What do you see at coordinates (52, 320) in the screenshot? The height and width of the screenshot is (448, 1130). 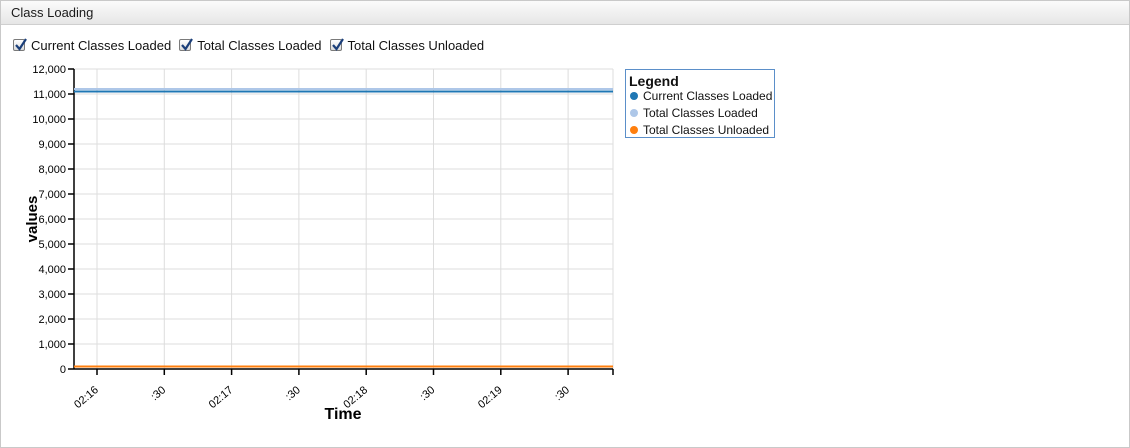 I see `y-tick-label: 2,000` at bounding box center [52, 320].